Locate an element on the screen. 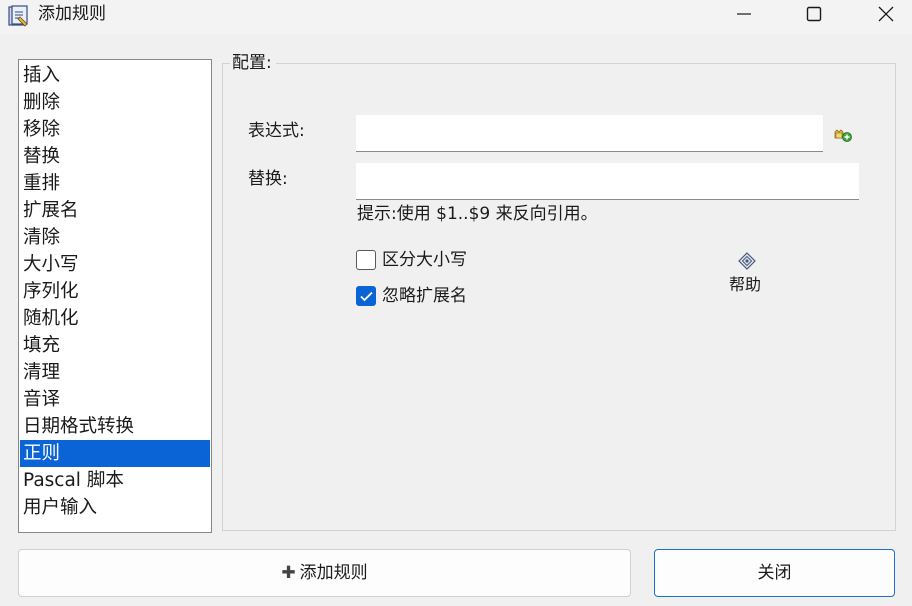 This screenshot has width=912, height=606. minimize-button is located at coordinates (744, 14).